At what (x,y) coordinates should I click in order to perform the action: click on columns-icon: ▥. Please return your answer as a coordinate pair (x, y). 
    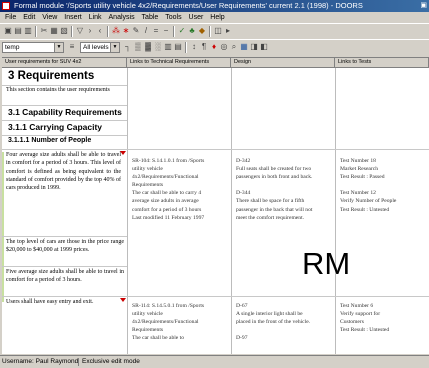
    Looking at the image, I should click on (168, 47).